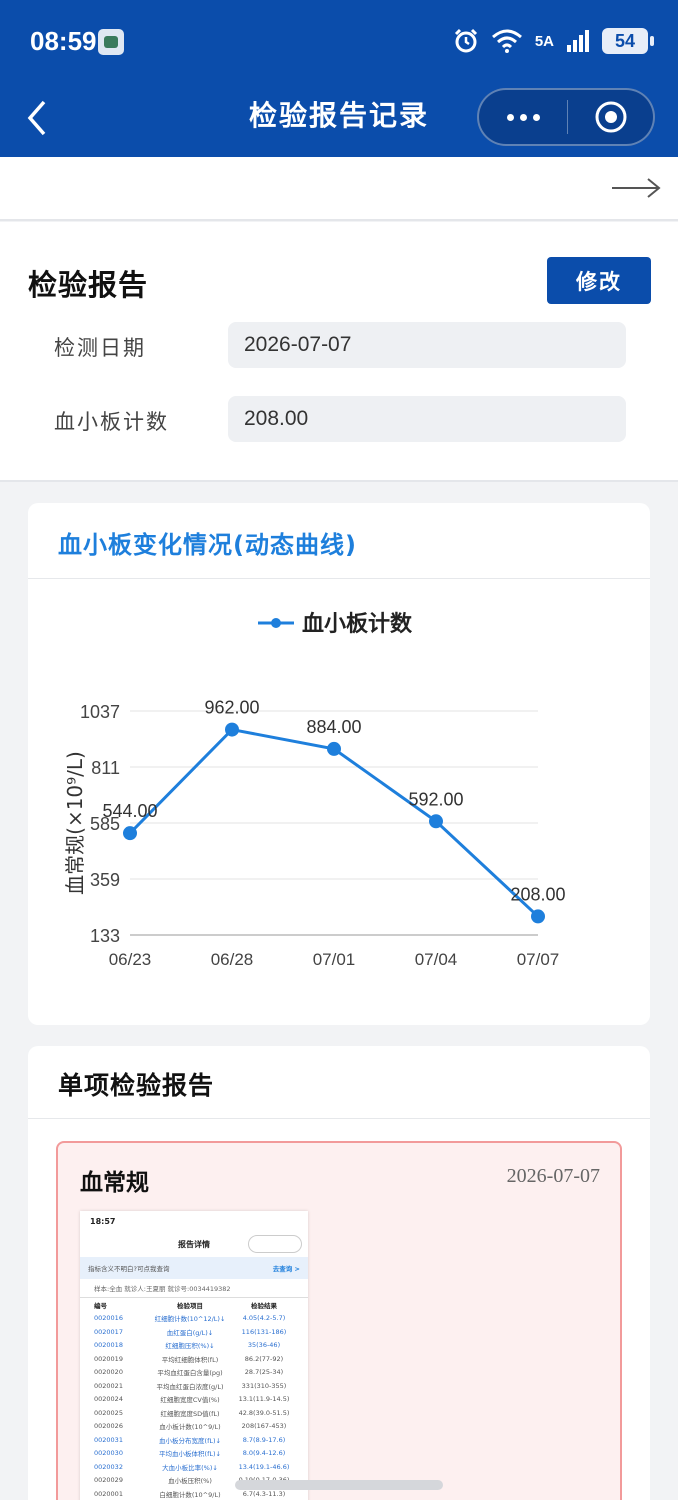  I want to click on thumb-table-row: 0020020 平均血红蛋白含量(pg) 28.7(25-34), so click(189, 1373).